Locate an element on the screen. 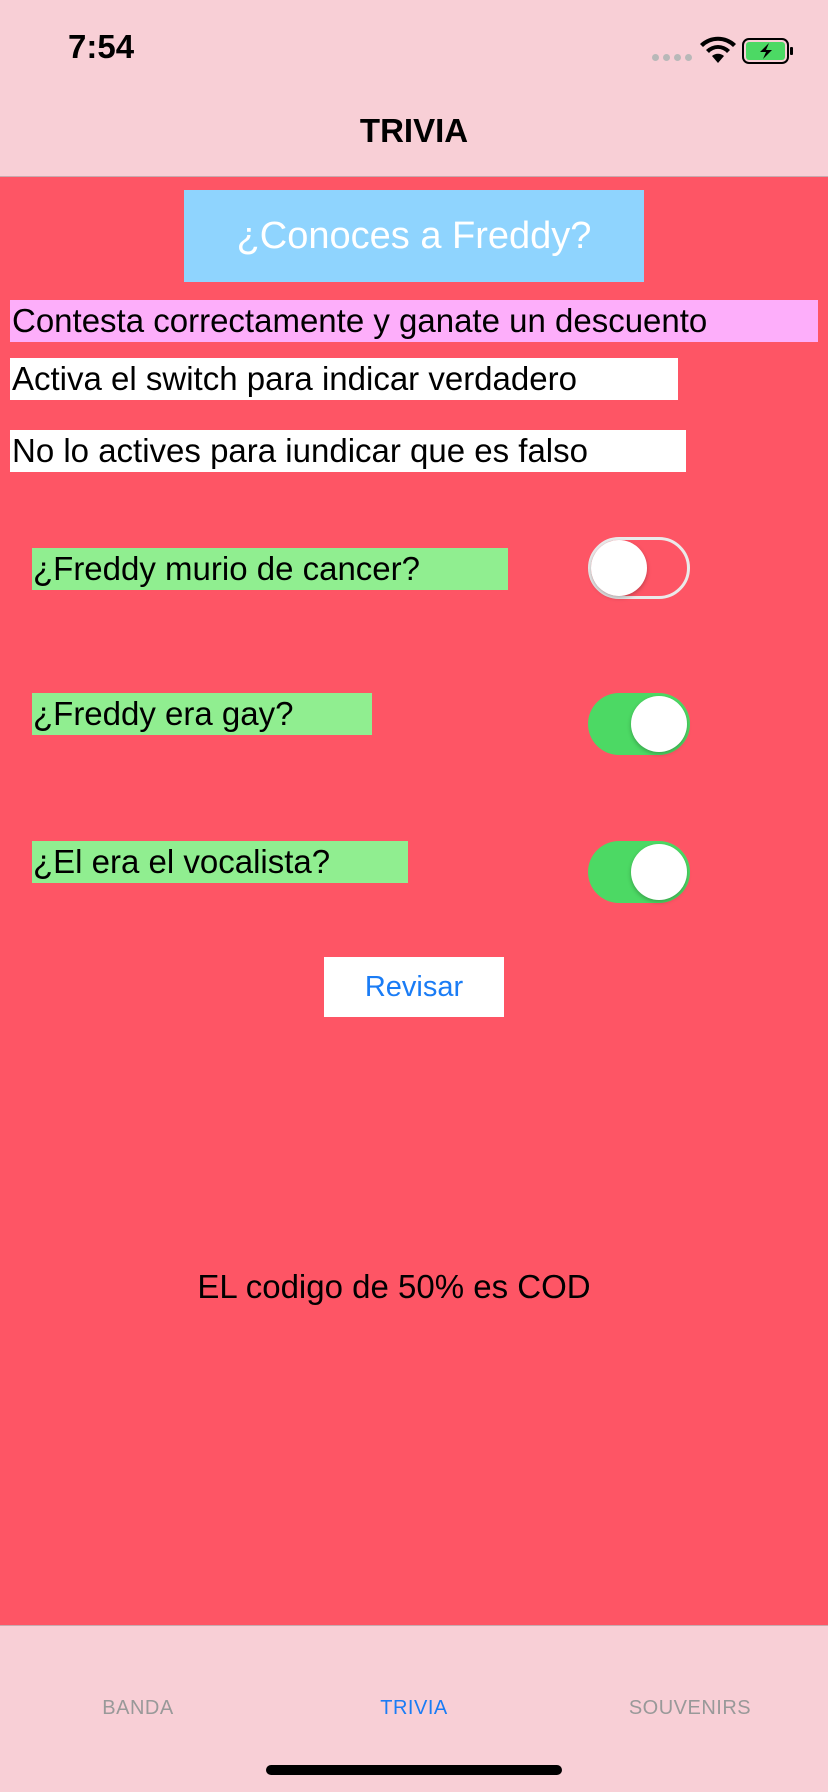 The height and width of the screenshot is (1792, 828). cellular-signal-icon is located at coordinates (672, 57).